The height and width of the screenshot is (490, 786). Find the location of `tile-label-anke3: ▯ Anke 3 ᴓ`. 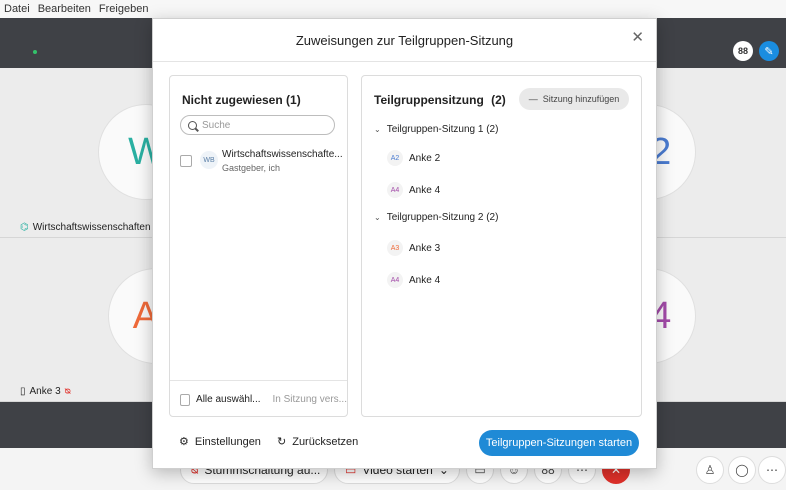

tile-label-anke3: ▯ Anke 3 ᴓ is located at coordinates (45, 391).